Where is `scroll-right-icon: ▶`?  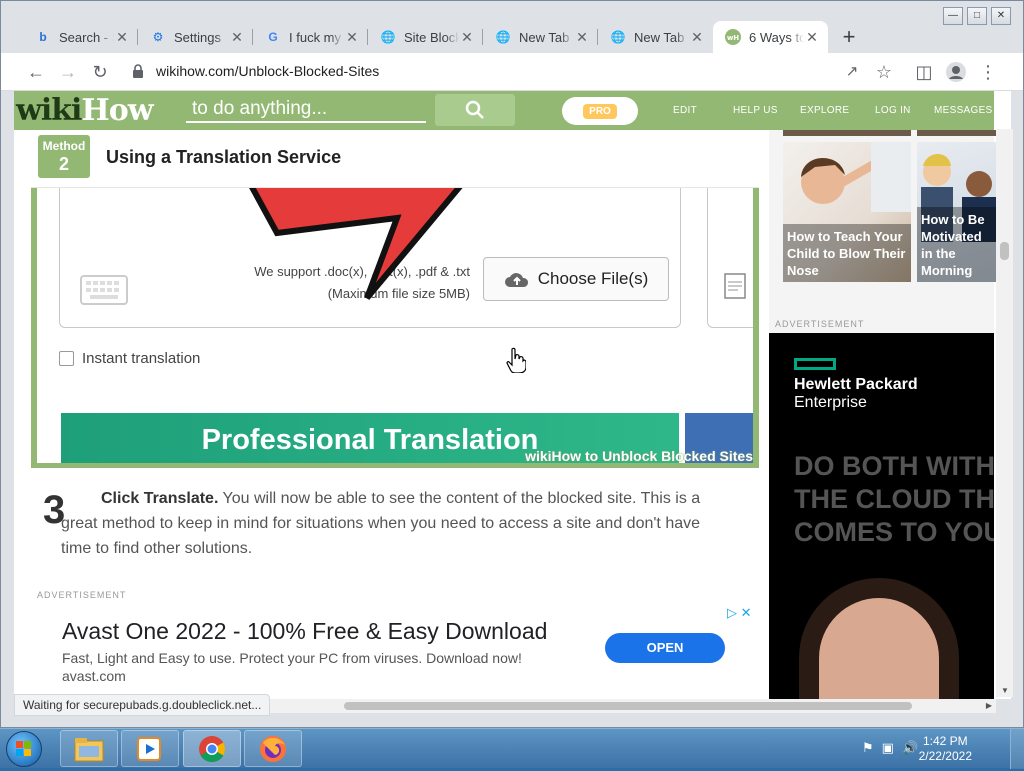
scroll-right-icon: ▶ is located at coordinates (989, 705).